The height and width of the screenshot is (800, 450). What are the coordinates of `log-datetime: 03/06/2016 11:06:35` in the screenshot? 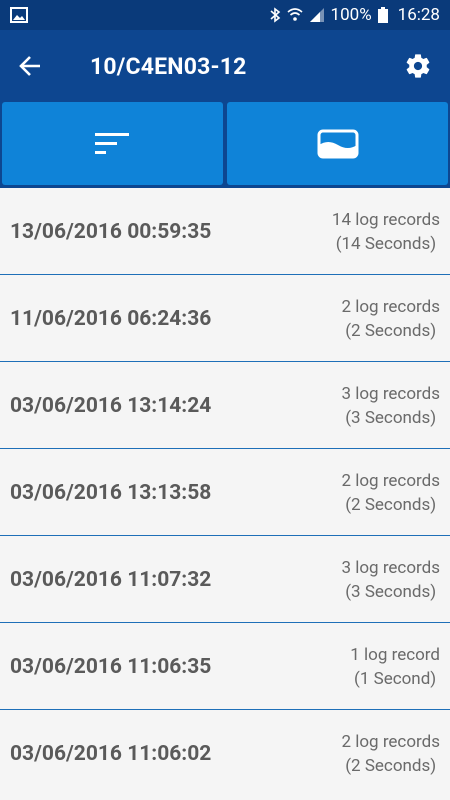 It's located at (111, 666).